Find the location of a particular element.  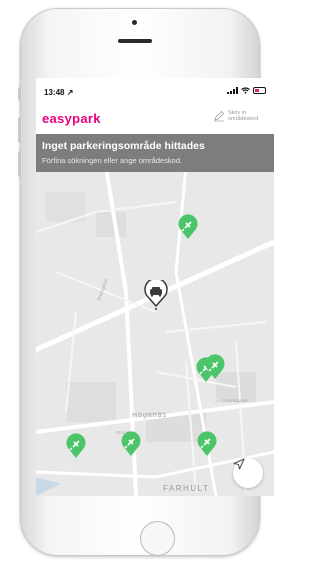

enter-area-code-button: Skriv in områdeskod is located at coordinates (240, 116).